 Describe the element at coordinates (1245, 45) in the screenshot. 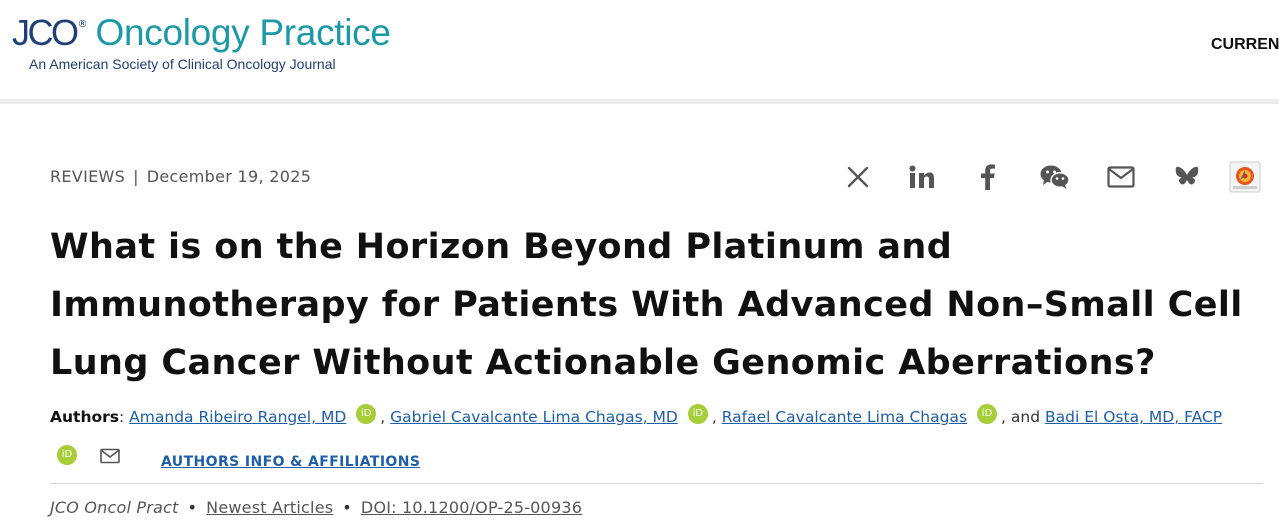

I see `nav-current-issue: CURREN` at that location.